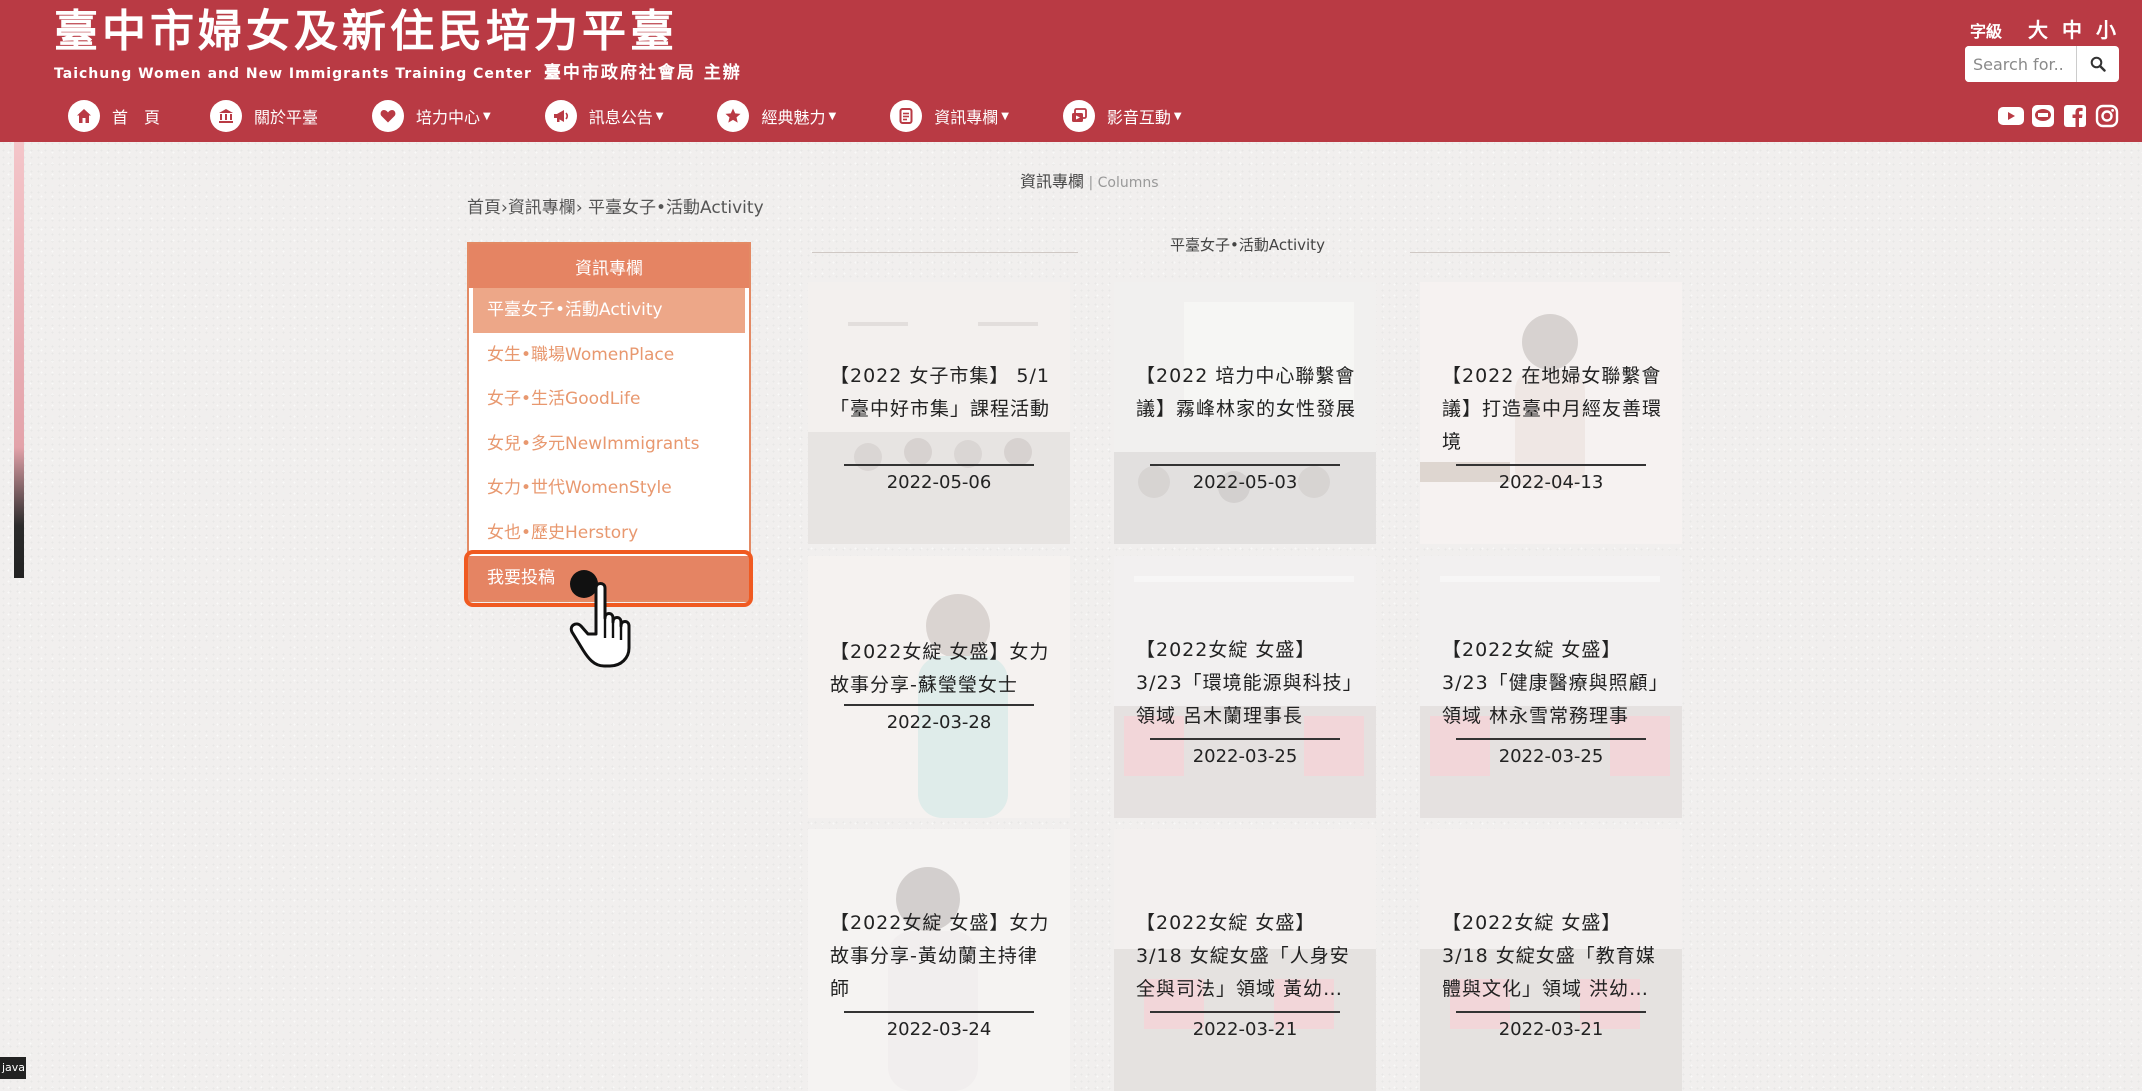 This screenshot has width=2142, height=1091. I want to click on video-gallery-icon, so click(1078, 116).